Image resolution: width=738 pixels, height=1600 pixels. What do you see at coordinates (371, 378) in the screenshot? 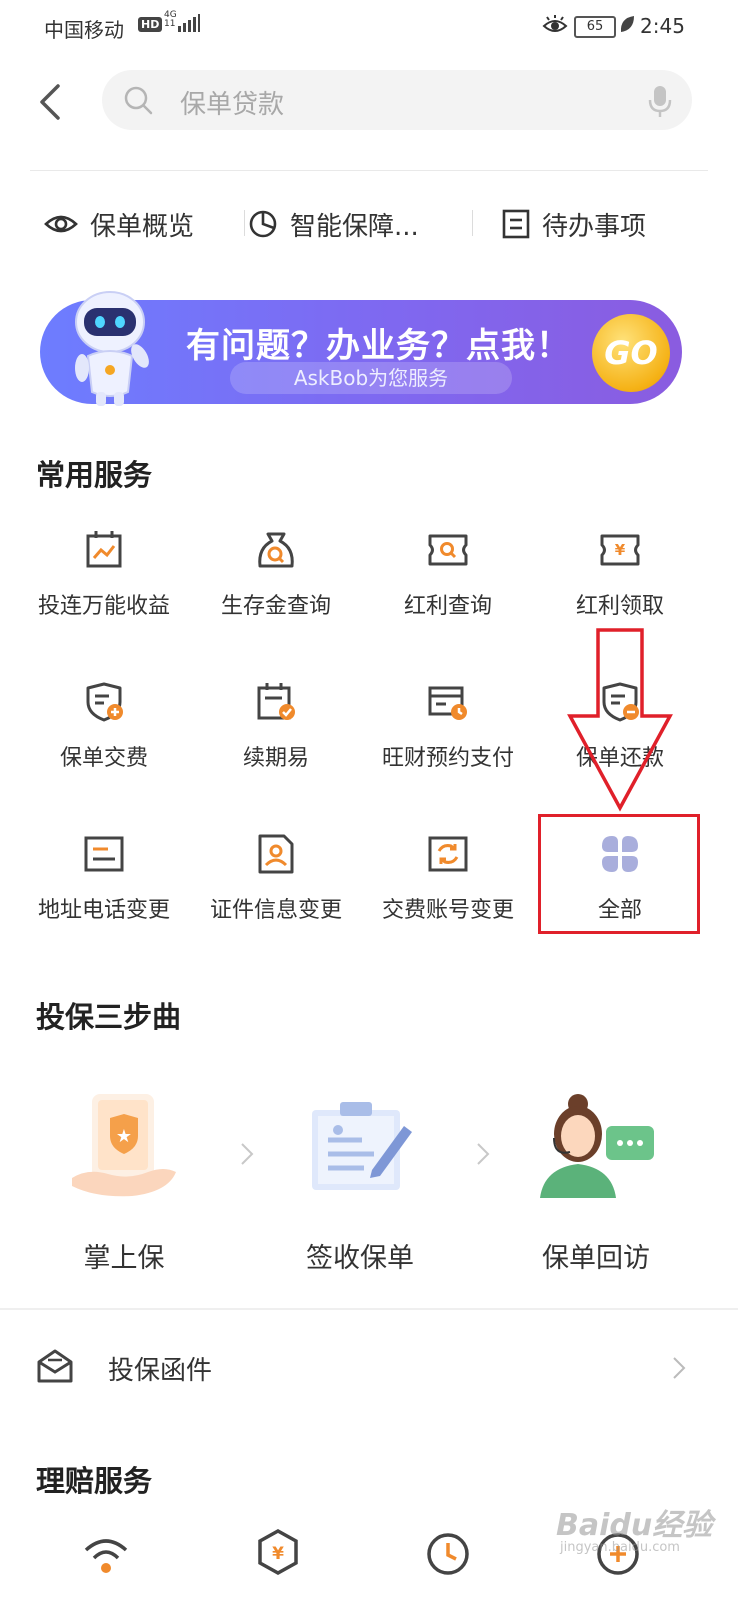
I see `banner-subtitle: AskBob为您服务` at bounding box center [371, 378].